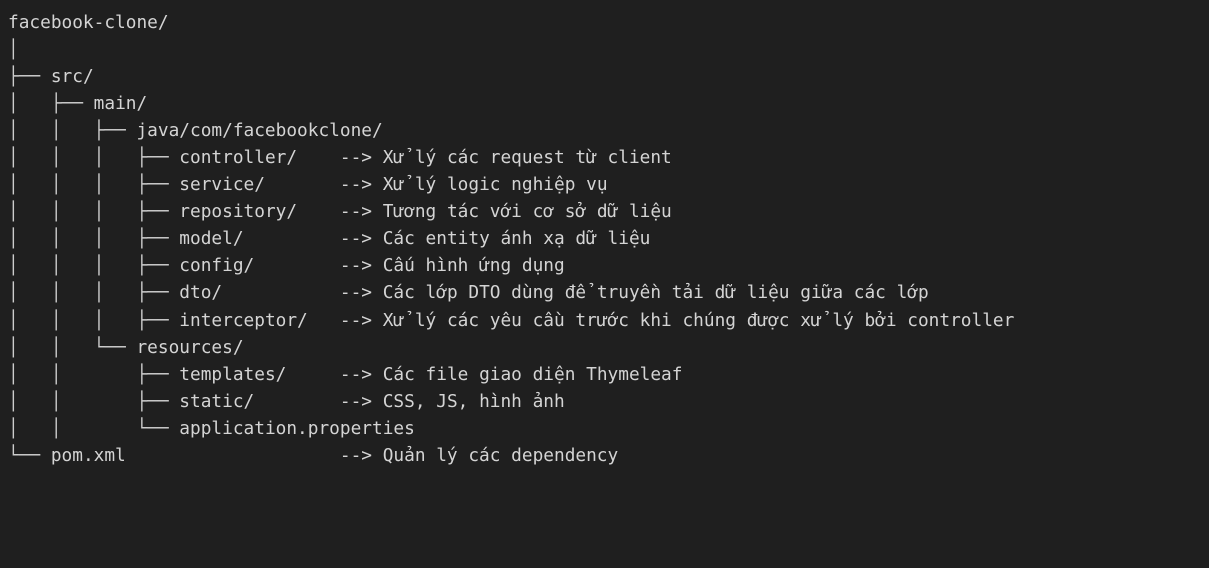  I want to click on tree-entry-note: Xử lý logic nghiệp vụ, so click(495, 185).